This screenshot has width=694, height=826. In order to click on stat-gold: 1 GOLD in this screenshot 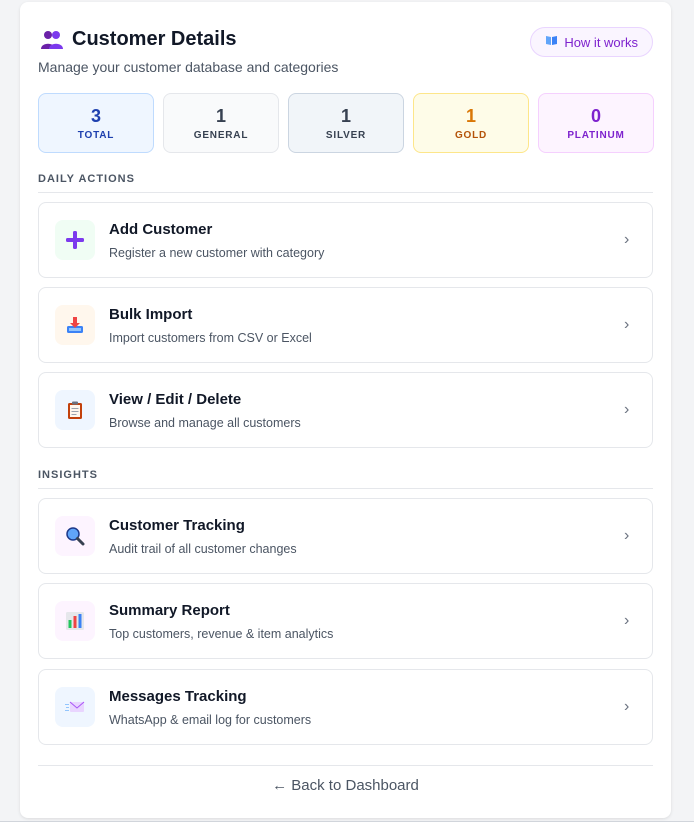, I will do `click(471, 123)`.